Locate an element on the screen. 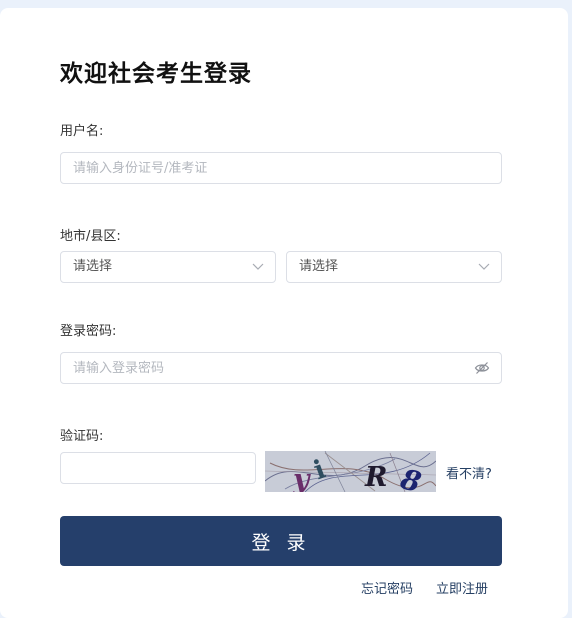  region-label: 地市/县区: is located at coordinates (90, 236).